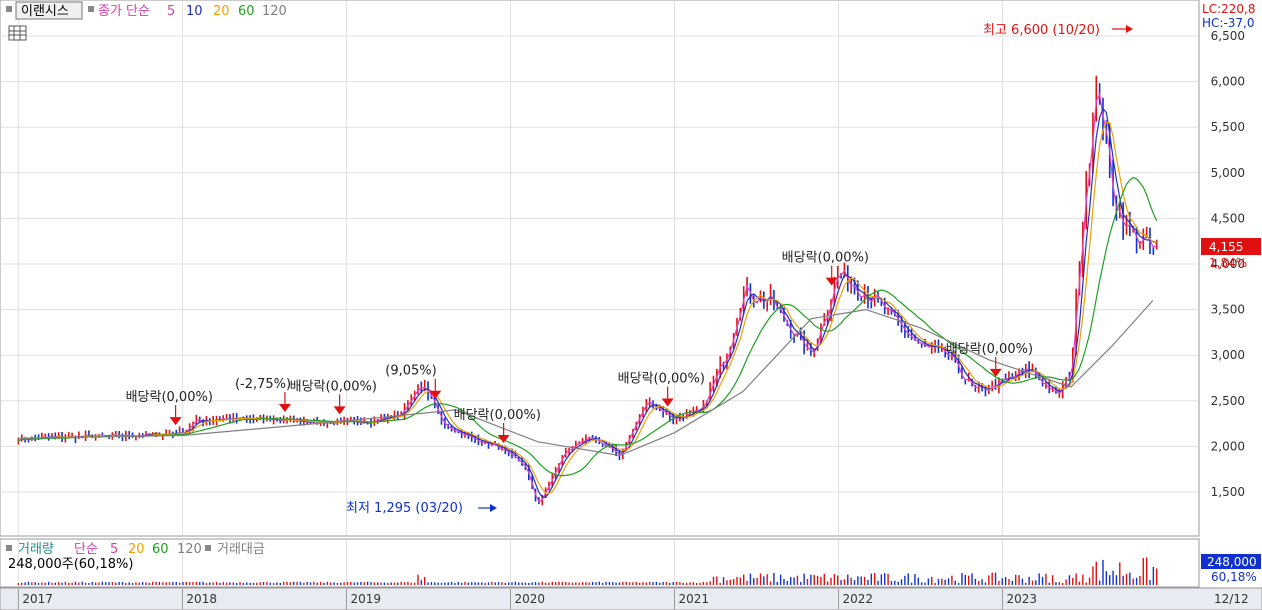 The image size is (1262, 610). Describe the element at coordinates (1228, 355) in the screenshot. I see `y-tick-label: 3,000` at that location.